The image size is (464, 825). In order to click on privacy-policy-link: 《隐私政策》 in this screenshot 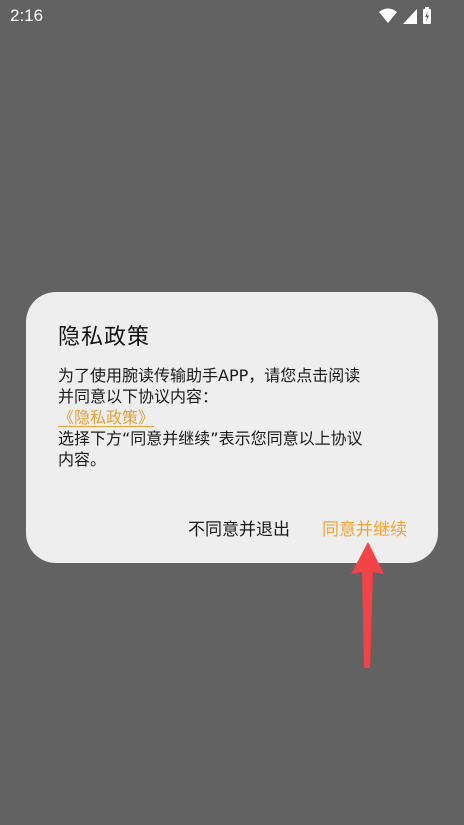, I will do `click(106, 417)`.